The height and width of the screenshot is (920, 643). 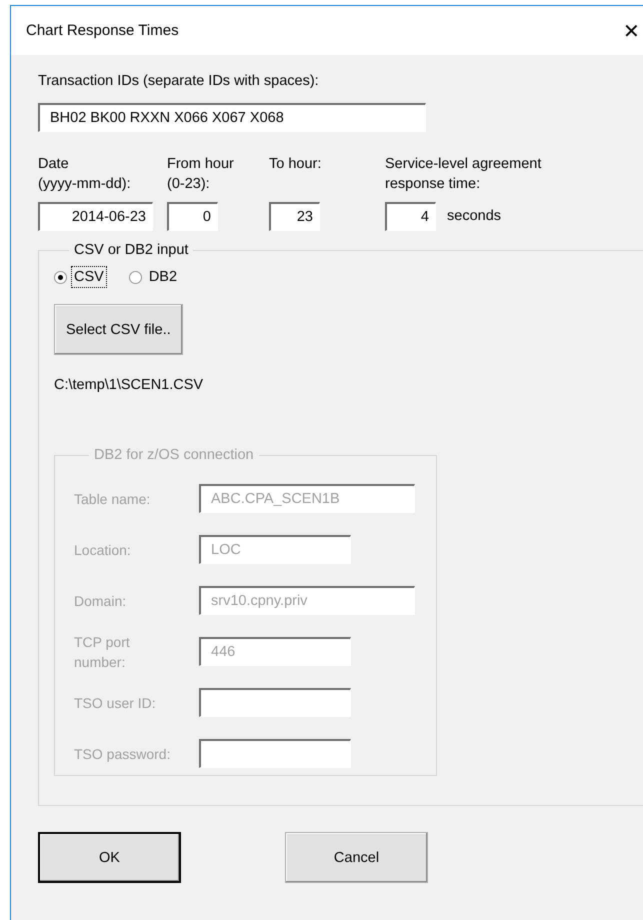 I want to click on field-label: From hour (0-23):, so click(x=201, y=174).